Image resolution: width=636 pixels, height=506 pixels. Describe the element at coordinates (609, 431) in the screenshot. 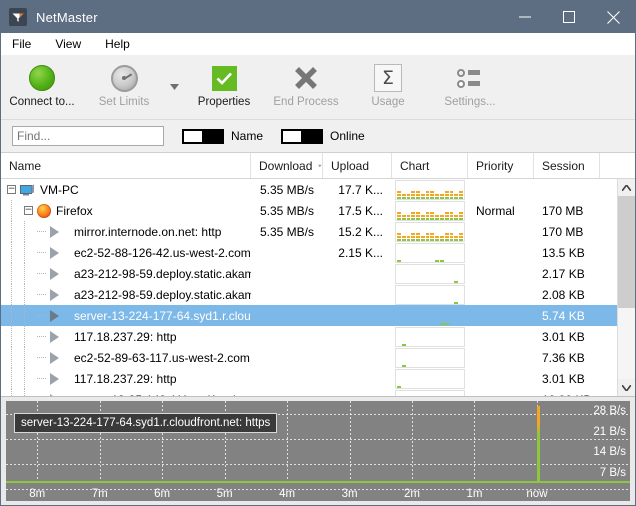

I see `graph-y-label: 21 B/s` at that location.